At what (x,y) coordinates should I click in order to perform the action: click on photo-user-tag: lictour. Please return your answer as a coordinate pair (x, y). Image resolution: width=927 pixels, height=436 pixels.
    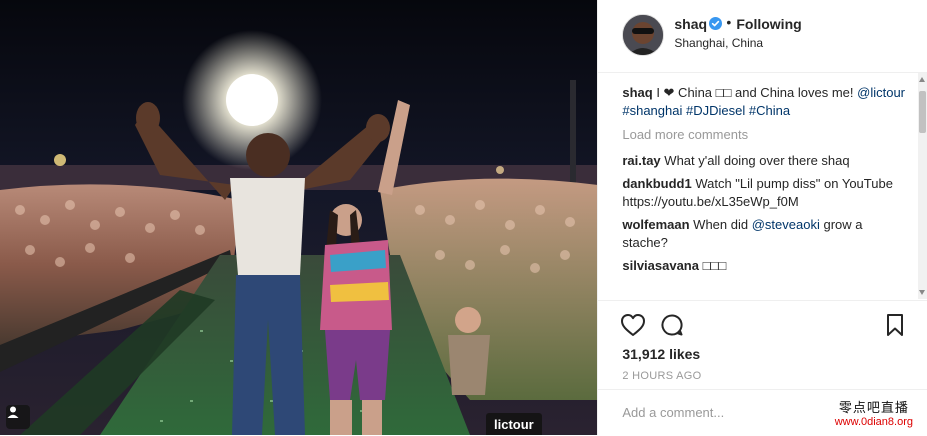
    Looking at the image, I should click on (514, 424).